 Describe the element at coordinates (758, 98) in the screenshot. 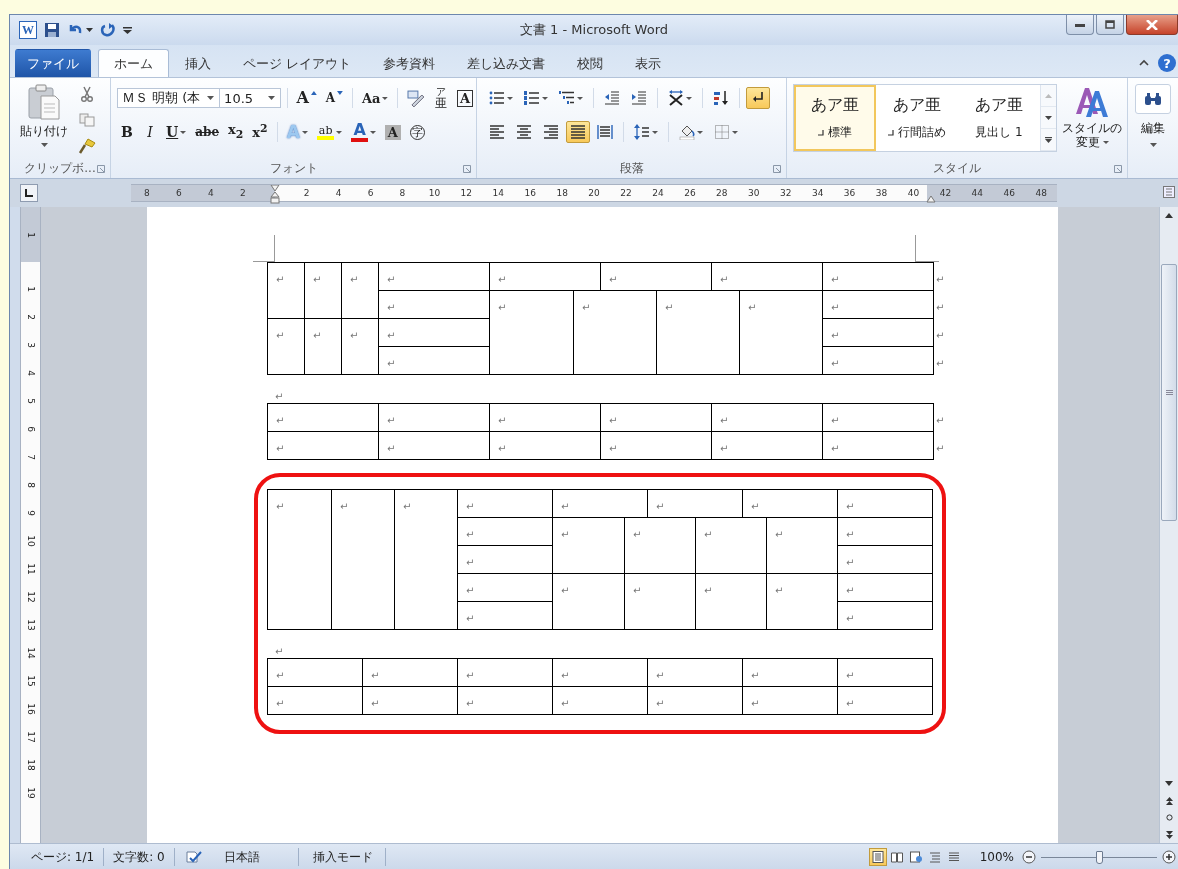

I see `show-marks-button` at that location.